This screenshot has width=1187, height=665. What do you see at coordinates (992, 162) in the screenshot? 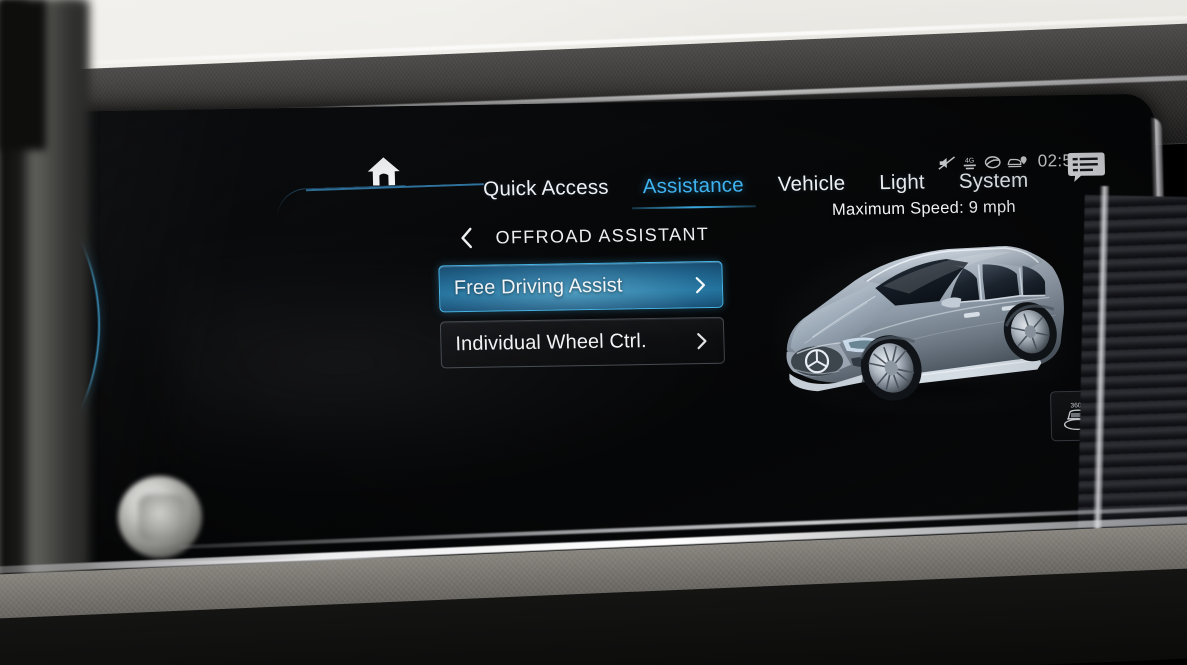
I see `connectivity-icon` at bounding box center [992, 162].